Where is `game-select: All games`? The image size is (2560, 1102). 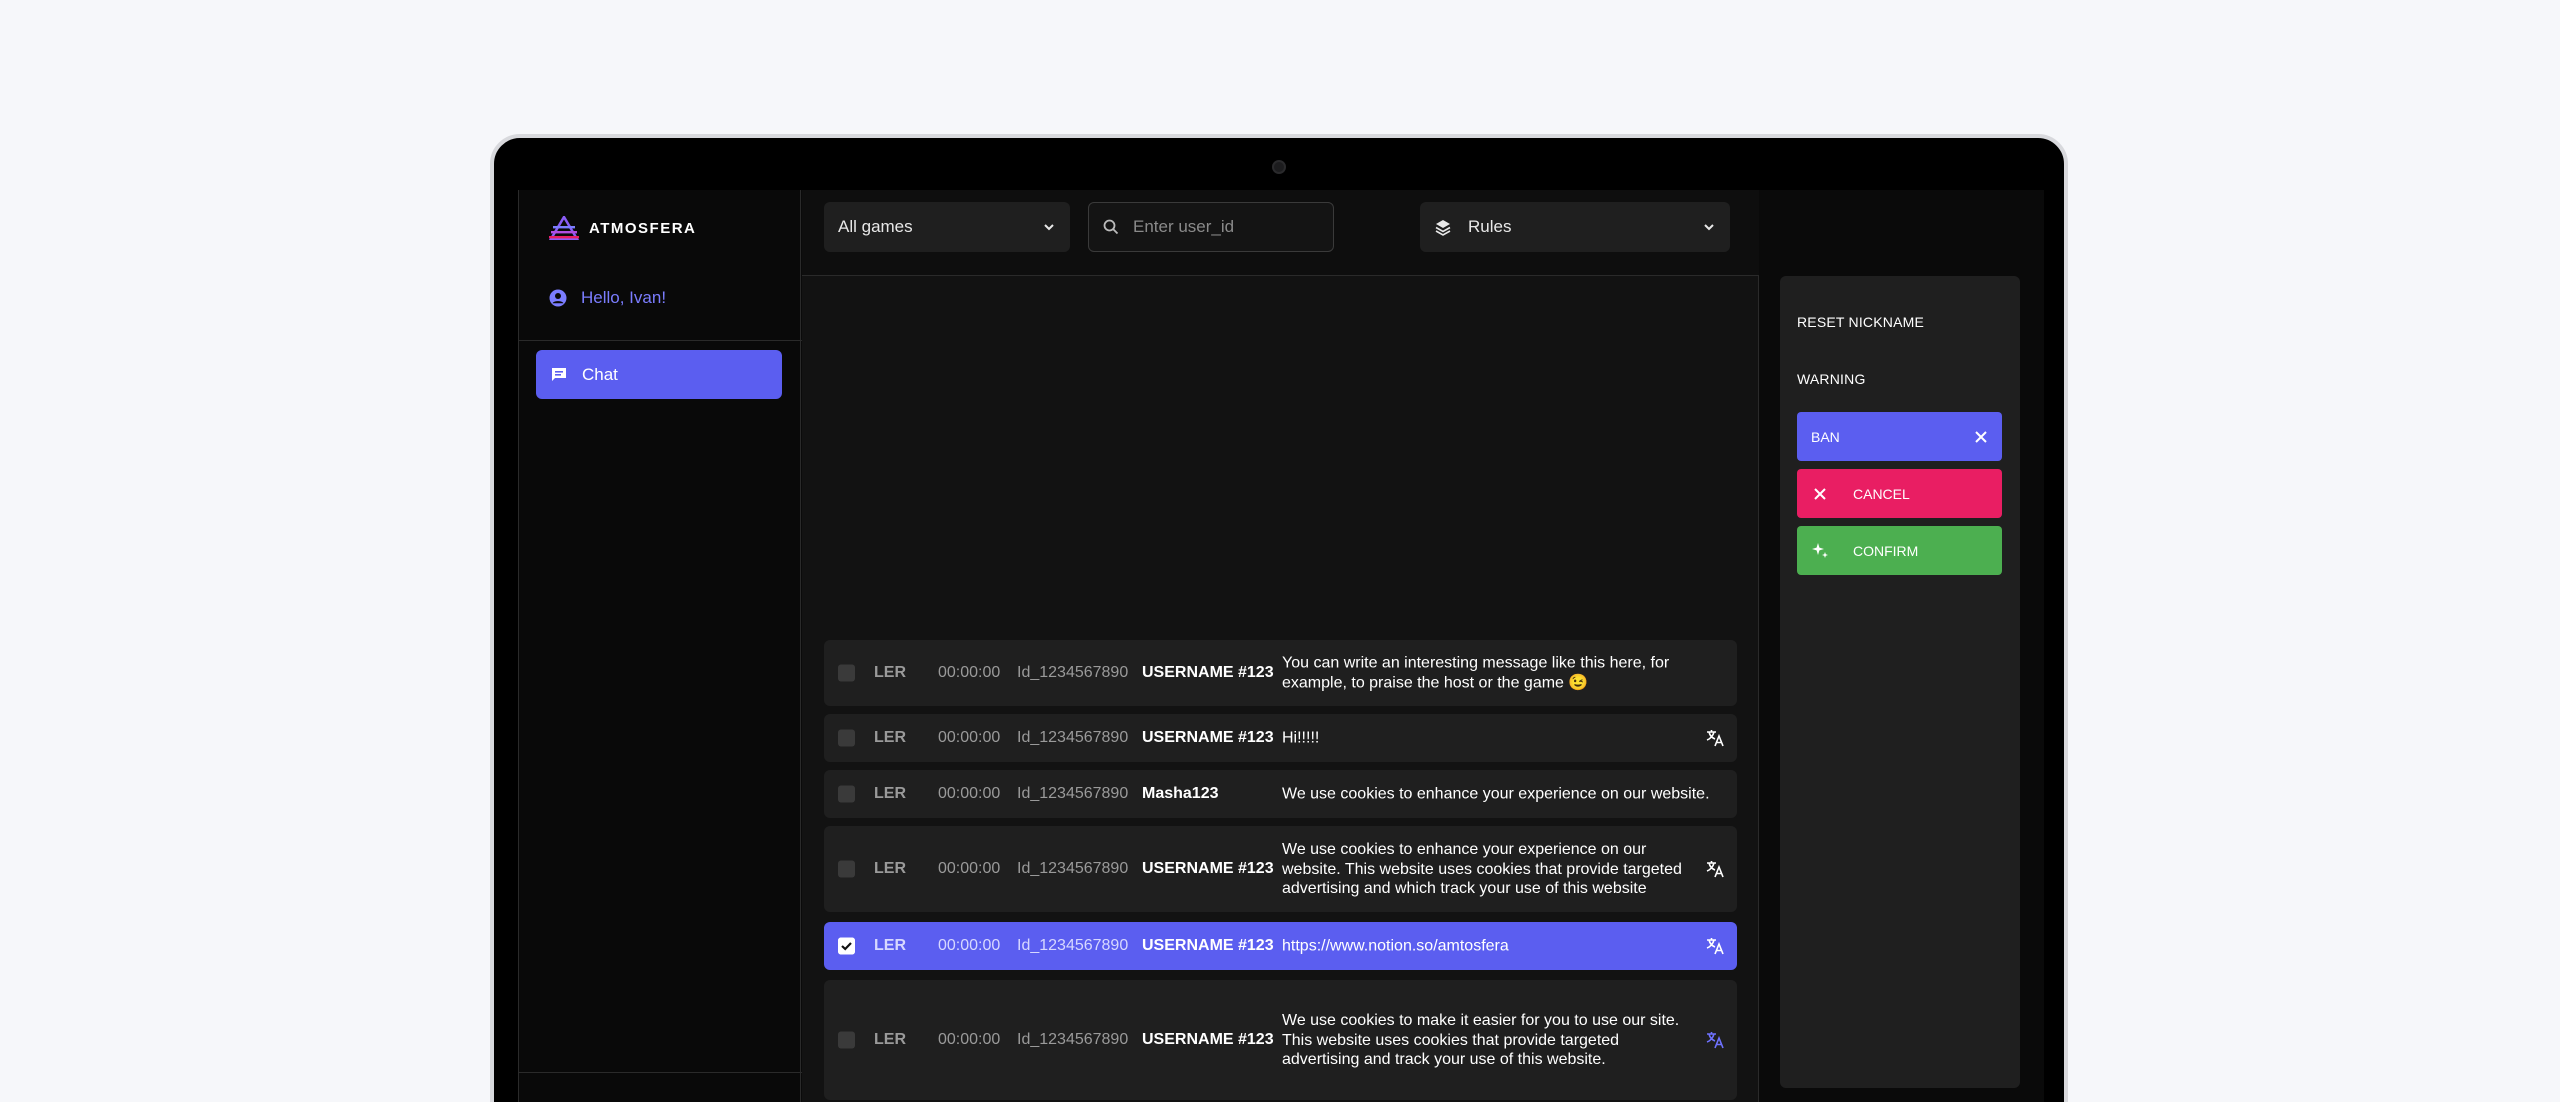 game-select: All games is located at coordinates (947, 227).